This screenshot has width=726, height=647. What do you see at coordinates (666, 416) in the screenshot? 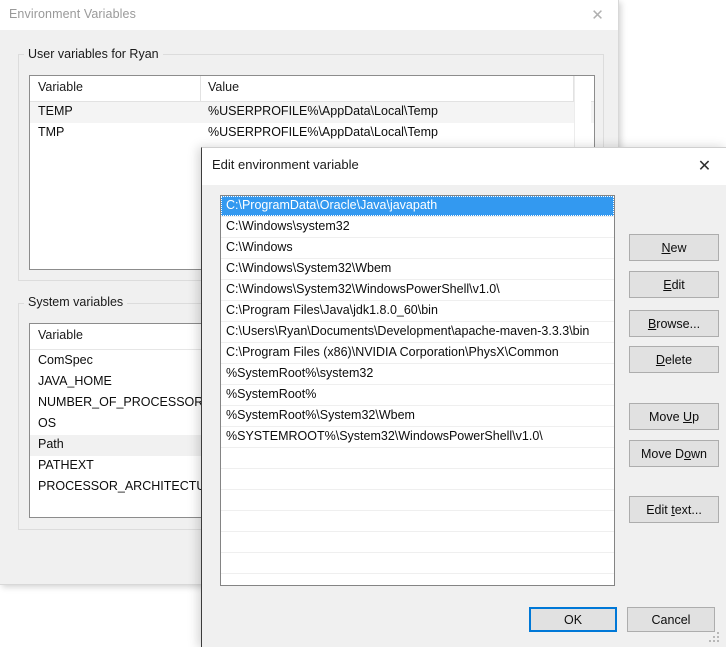
I see `move-up-button-label: Move` at bounding box center [666, 416].